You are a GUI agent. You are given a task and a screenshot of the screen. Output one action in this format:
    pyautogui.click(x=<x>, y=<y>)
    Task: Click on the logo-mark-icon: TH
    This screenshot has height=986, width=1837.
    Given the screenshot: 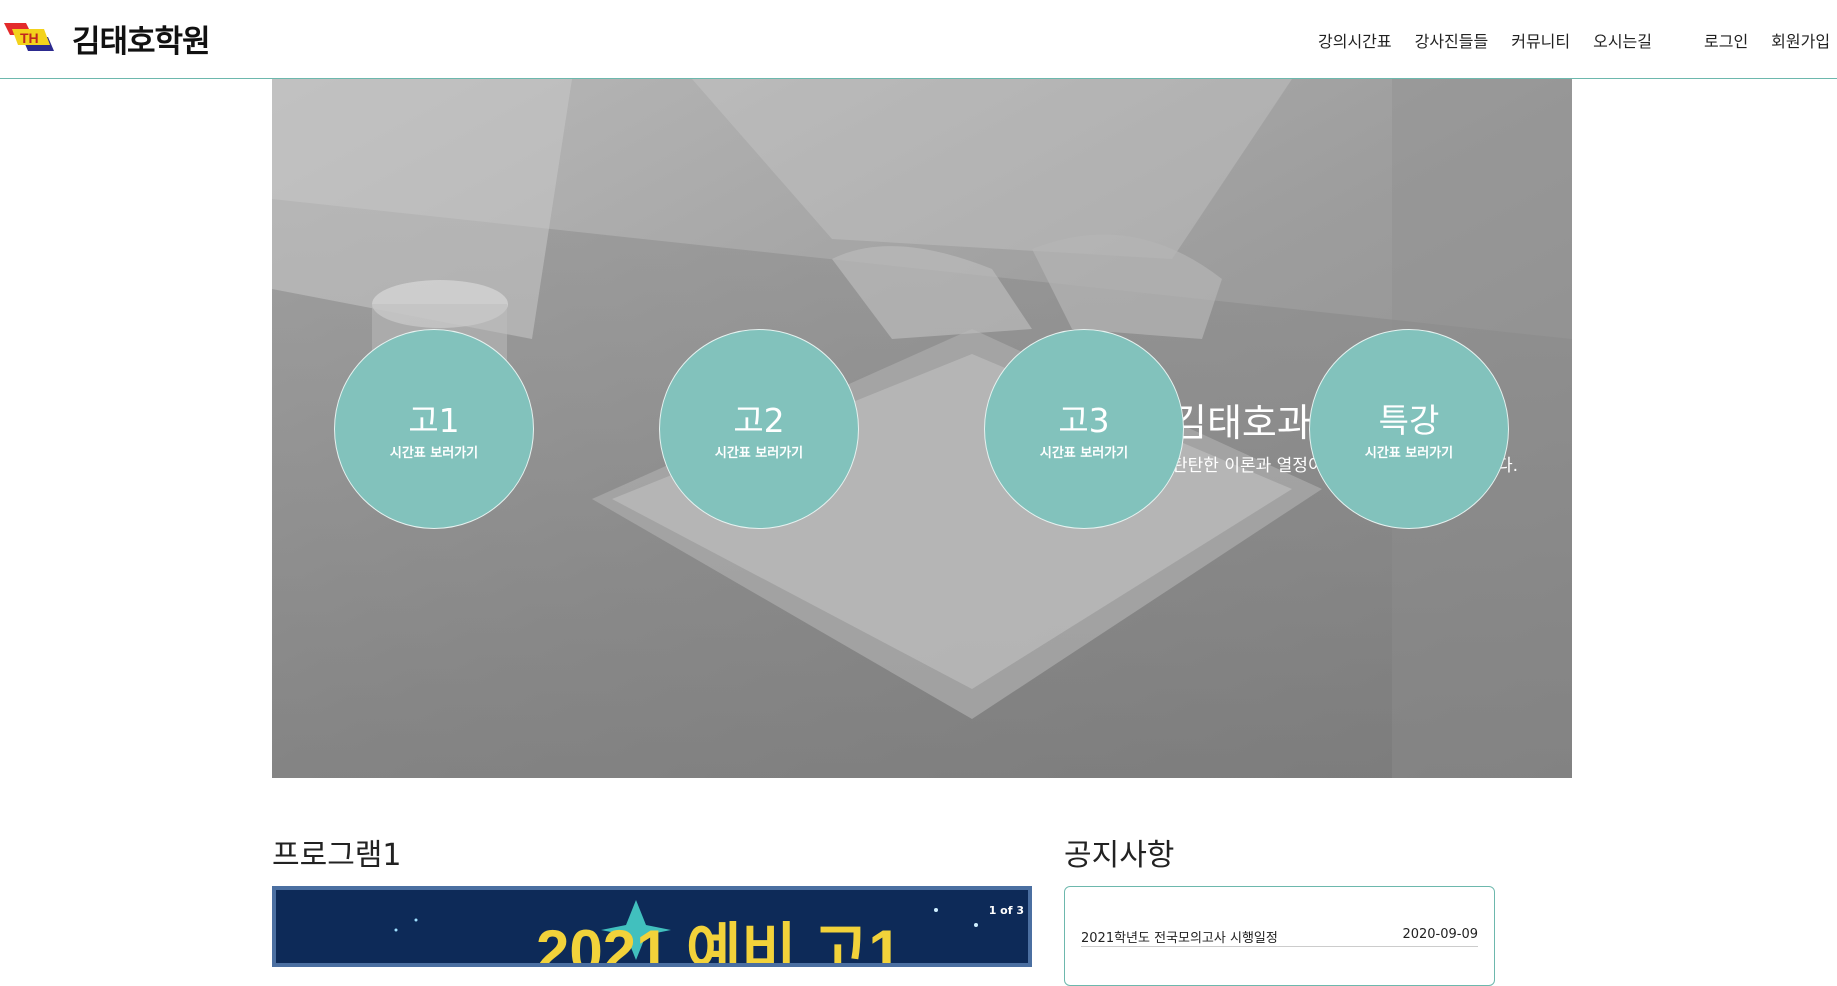 What is the action you would take?
    pyautogui.click(x=35, y=39)
    